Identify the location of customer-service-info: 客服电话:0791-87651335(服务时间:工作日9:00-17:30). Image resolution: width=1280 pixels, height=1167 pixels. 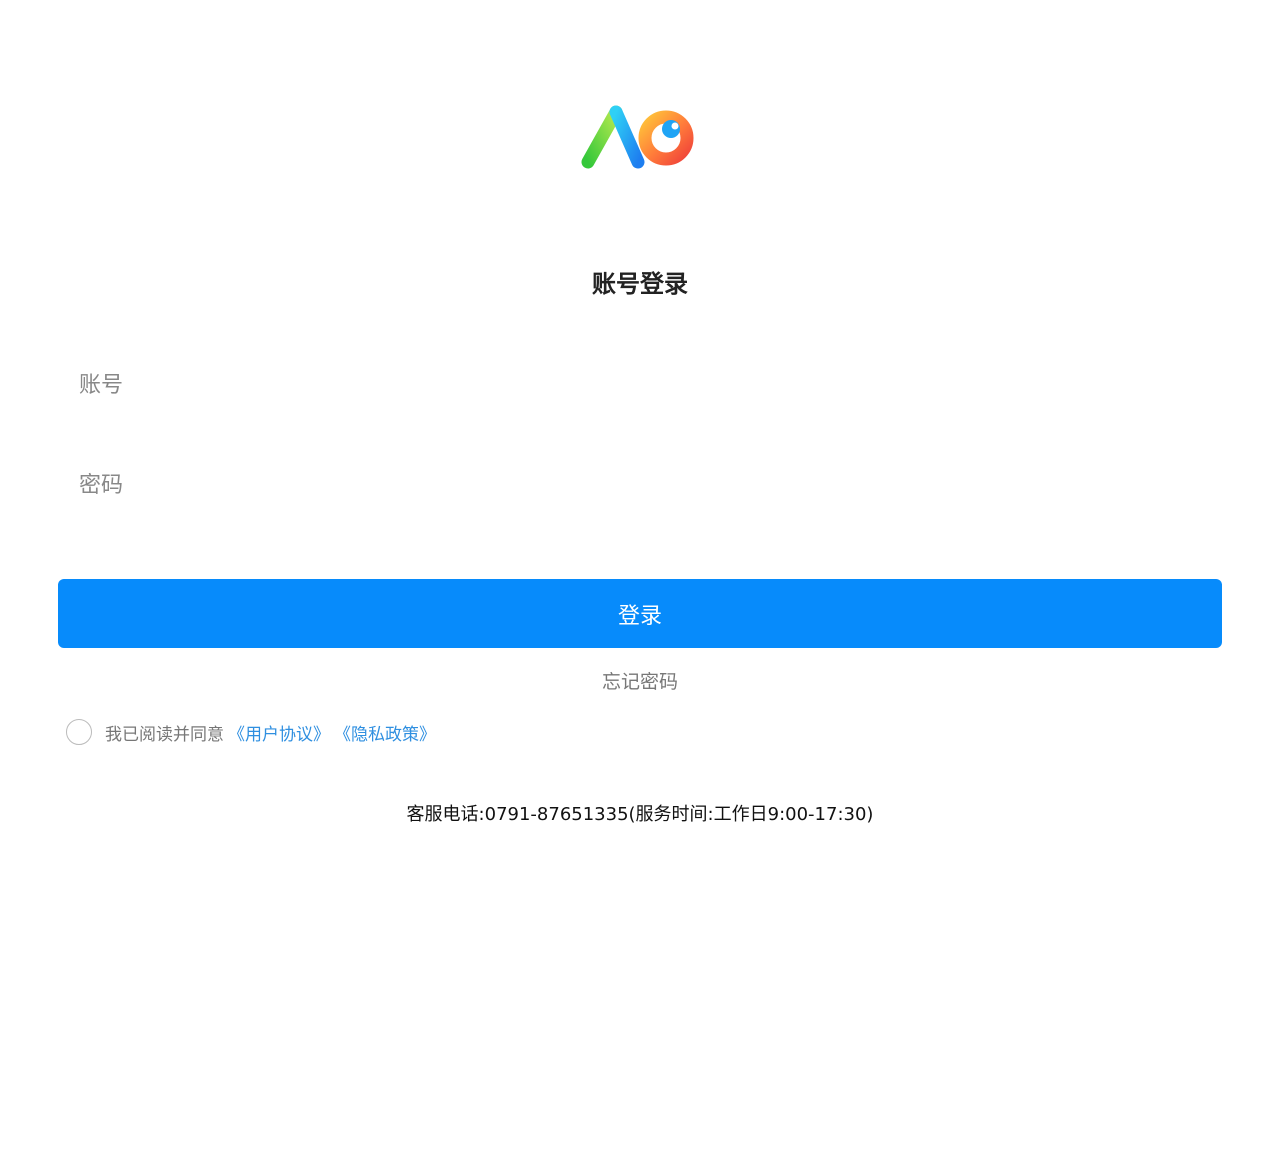
(640, 814).